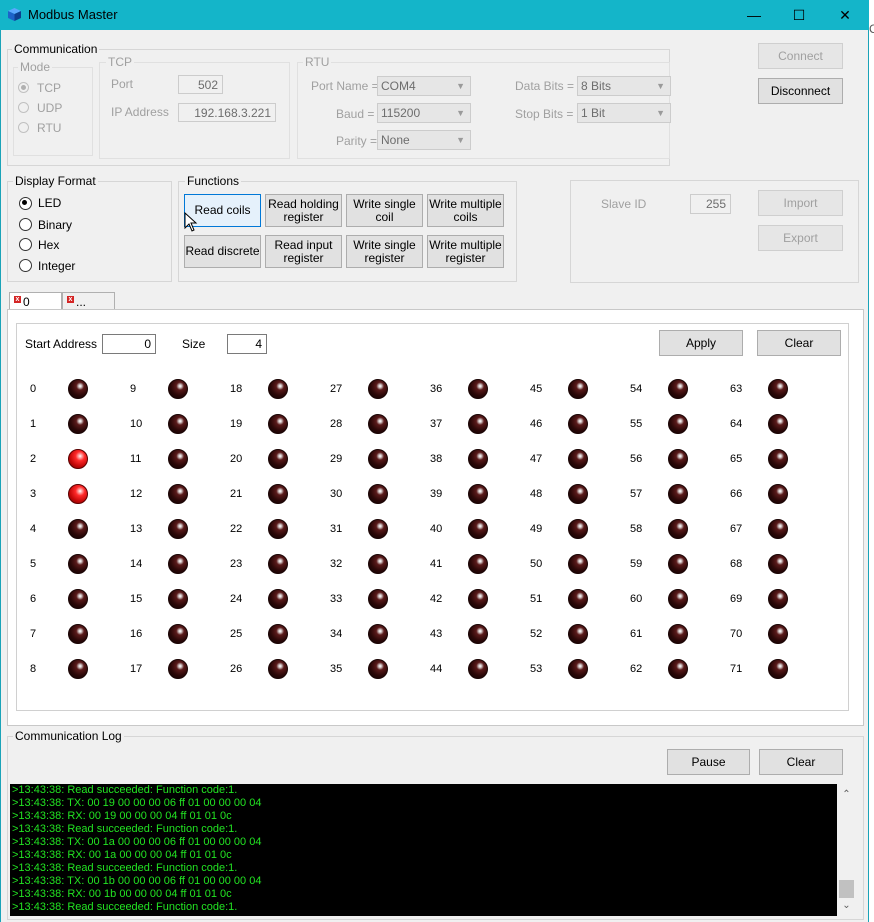  I want to click on format-binary-radio, so click(25, 224).